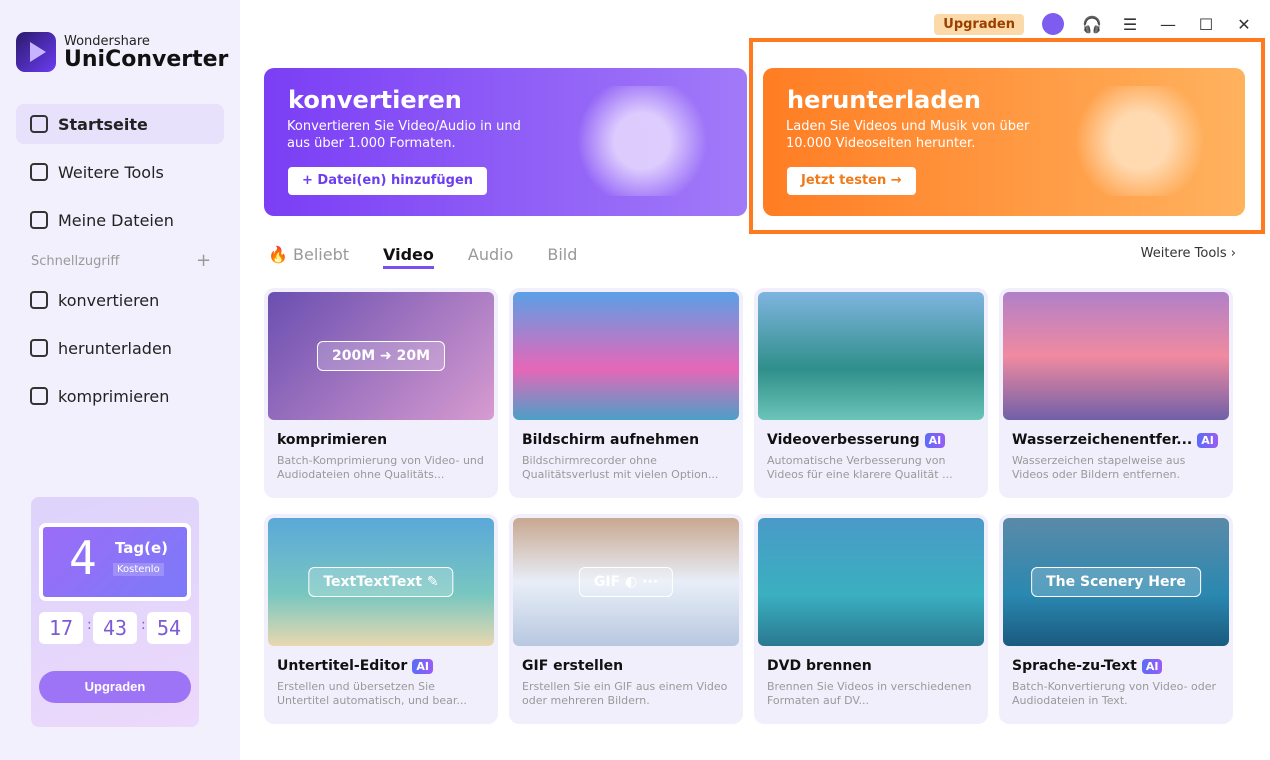  What do you see at coordinates (115, 562) in the screenshot?
I see `trial-days-box: 4 Tag(e) Kostenlo` at bounding box center [115, 562].